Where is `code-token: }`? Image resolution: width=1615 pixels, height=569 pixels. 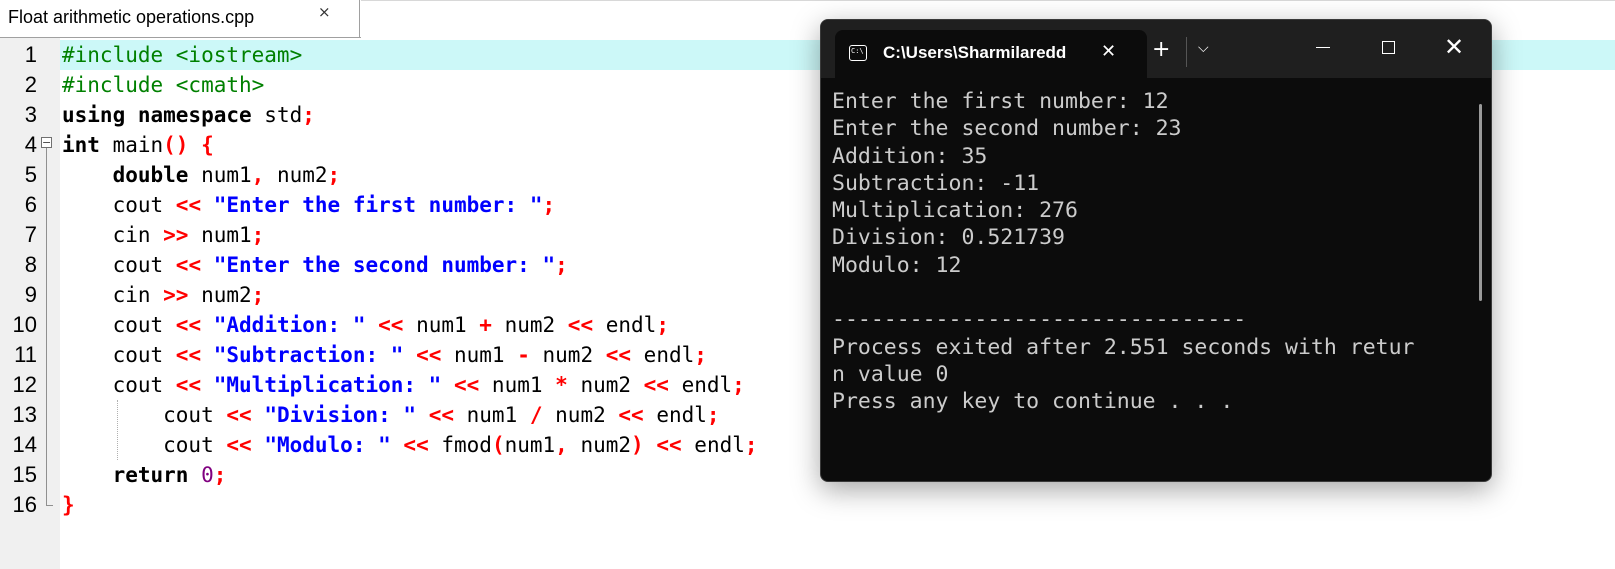
code-token: } is located at coordinates (68, 505).